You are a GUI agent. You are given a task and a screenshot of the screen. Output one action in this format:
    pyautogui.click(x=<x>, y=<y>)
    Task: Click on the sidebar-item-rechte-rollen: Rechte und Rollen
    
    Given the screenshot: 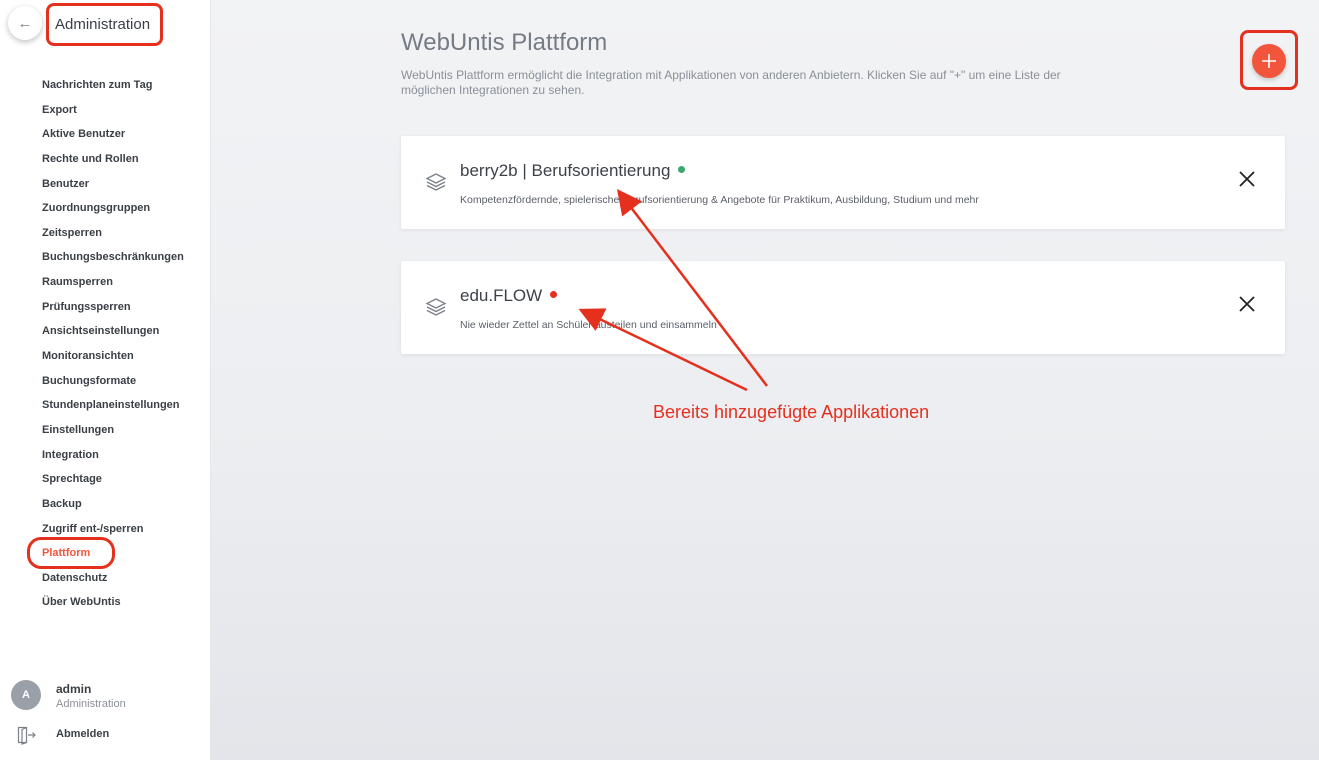 What is the action you would take?
    pyautogui.click(x=113, y=163)
    